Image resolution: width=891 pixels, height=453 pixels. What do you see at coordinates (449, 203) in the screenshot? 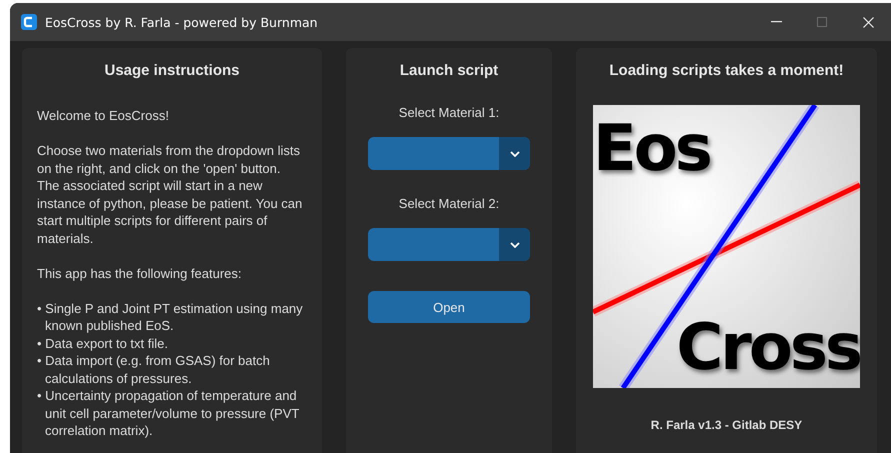
I see `select-label: Select Material 2:` at bounding box center [449, 203].